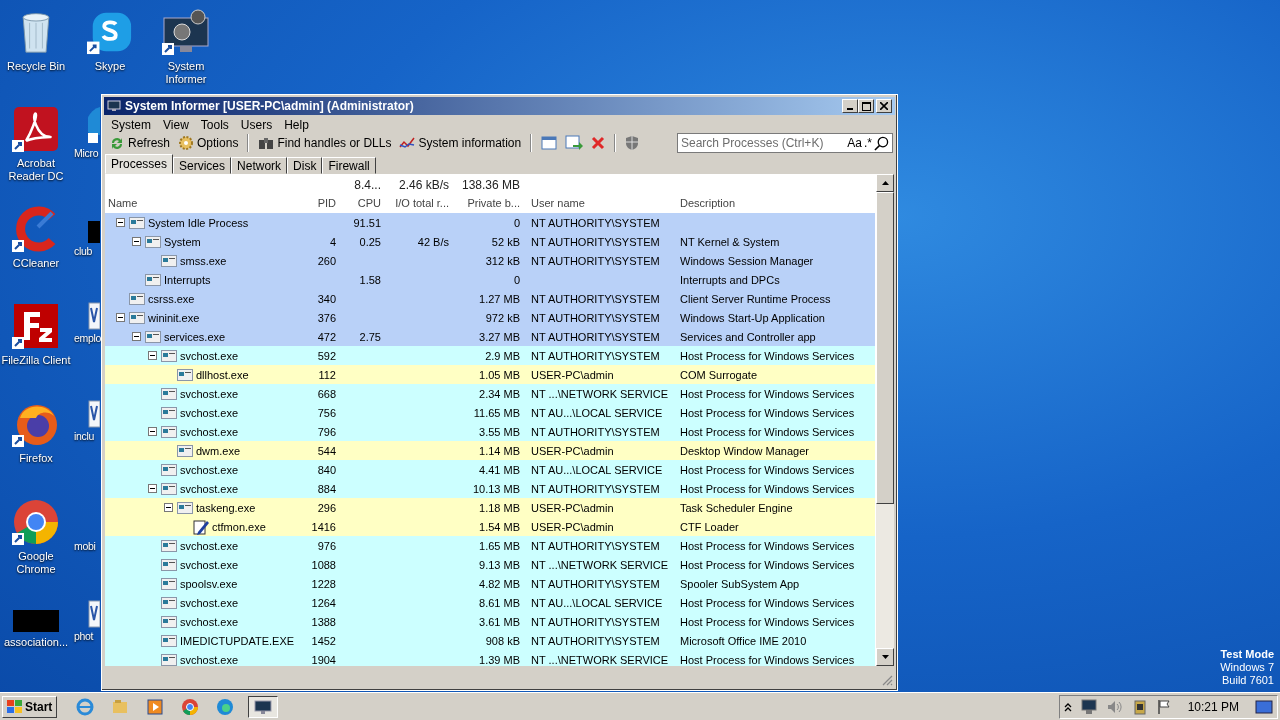 This screenshot has height=720, width=1280. Describe the element at coordinates (84, 636) in the screenshot. I see `desktop-icon-label: phot` at that location.